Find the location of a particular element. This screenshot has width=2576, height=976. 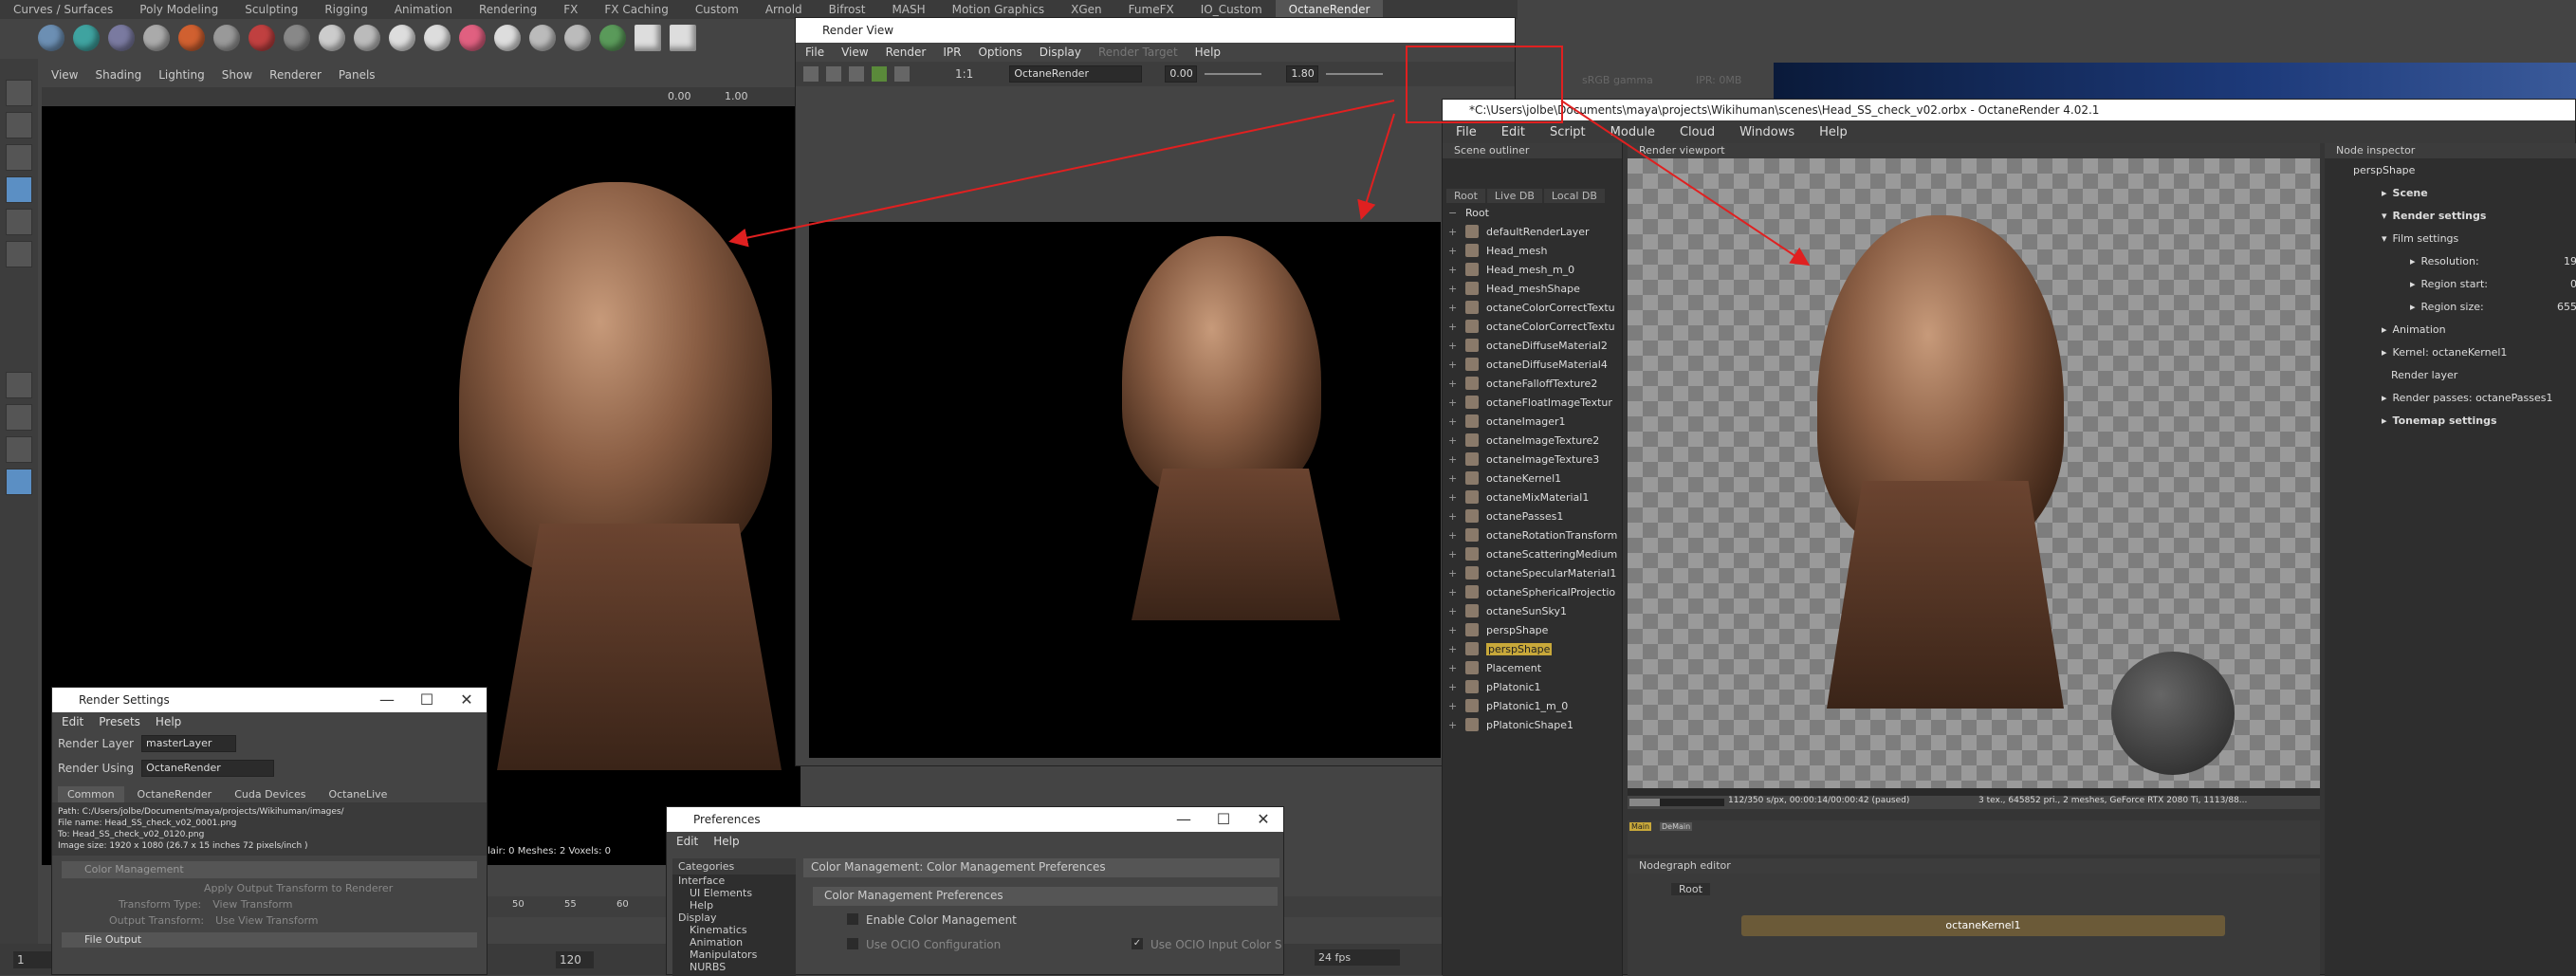

layout-four-icon is located at coordinates (19, 418).